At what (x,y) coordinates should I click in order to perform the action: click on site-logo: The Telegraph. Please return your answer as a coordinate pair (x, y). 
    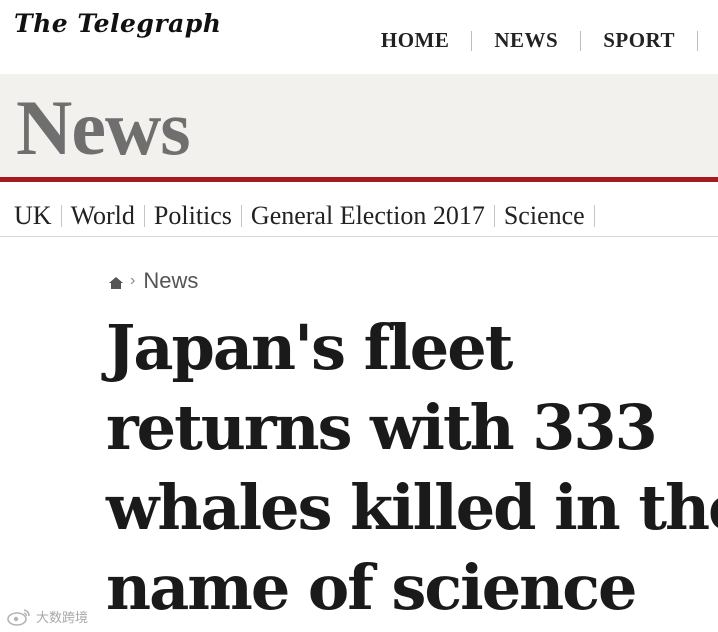
    Looking at the image, I should click on (117, 23).